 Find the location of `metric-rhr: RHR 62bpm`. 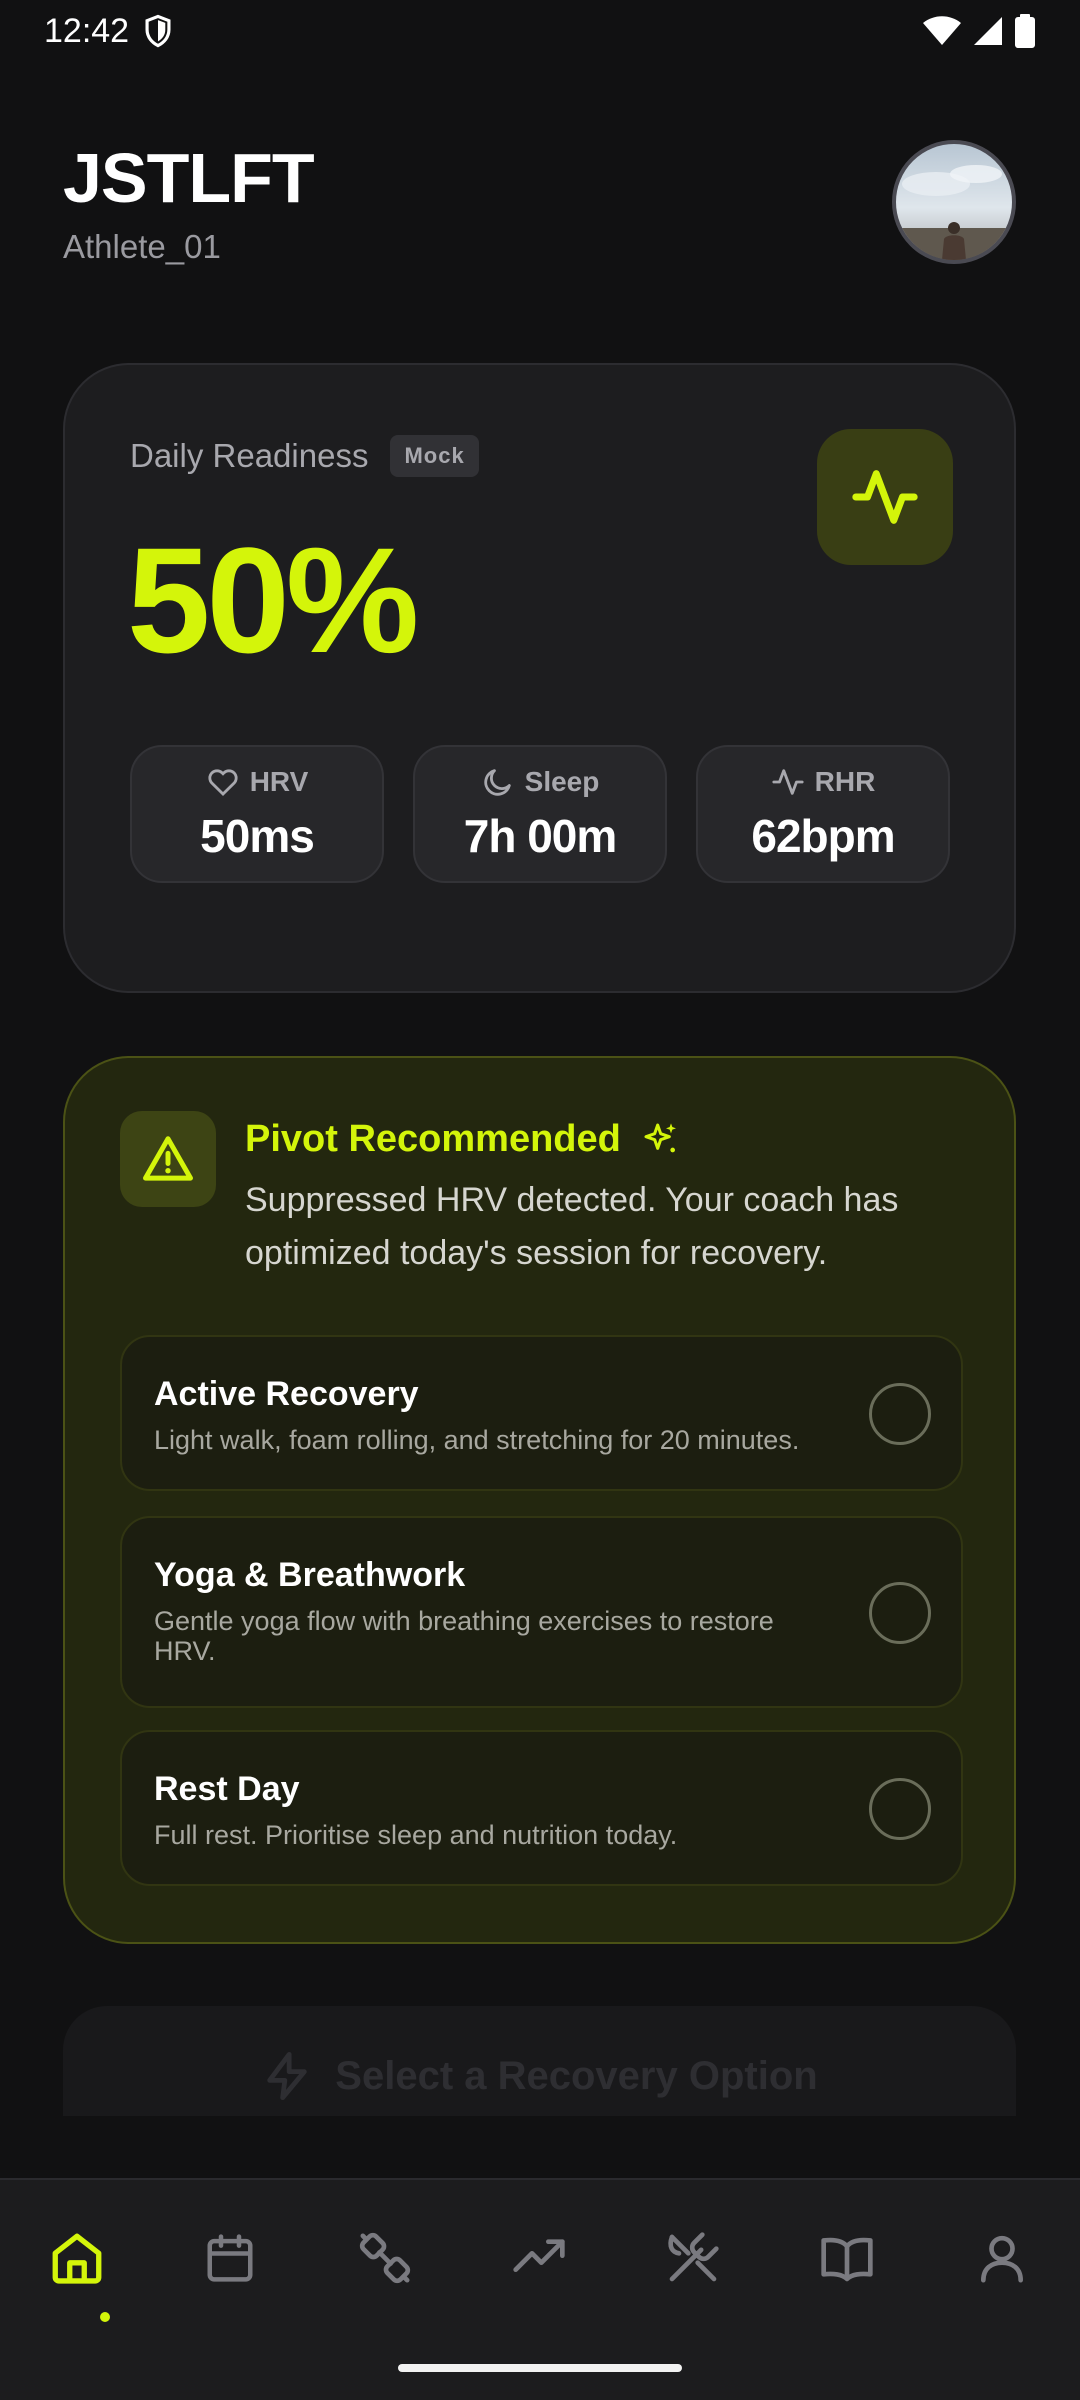

metric-rhr: RHR 62bpm is located at coordinates (823, 814).